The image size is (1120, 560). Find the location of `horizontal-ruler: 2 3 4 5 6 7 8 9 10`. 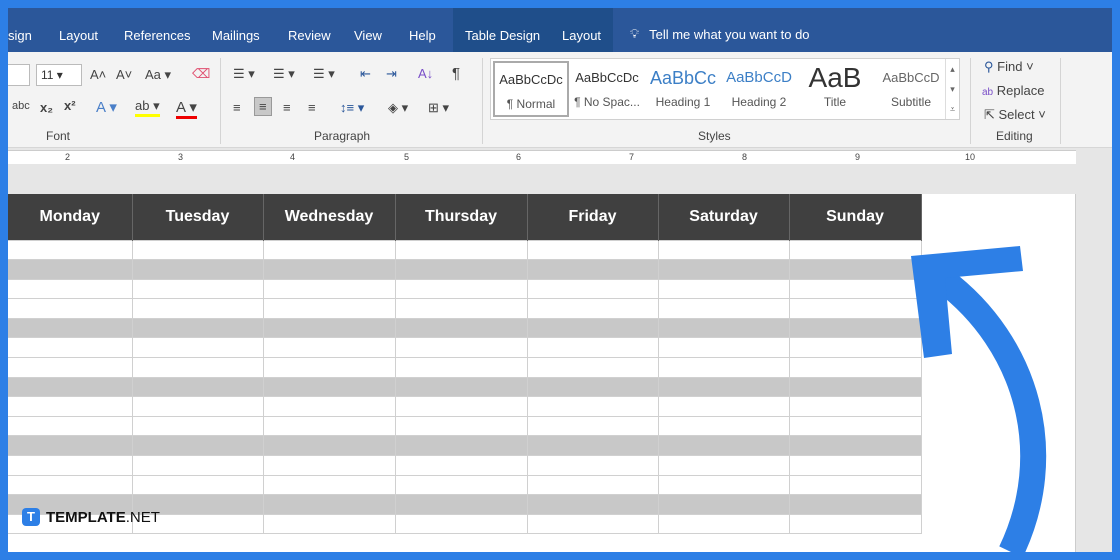

horizontal-ruler: 2 3 4 5 6 7 8 9 10 is located at coordinates (542, 157).